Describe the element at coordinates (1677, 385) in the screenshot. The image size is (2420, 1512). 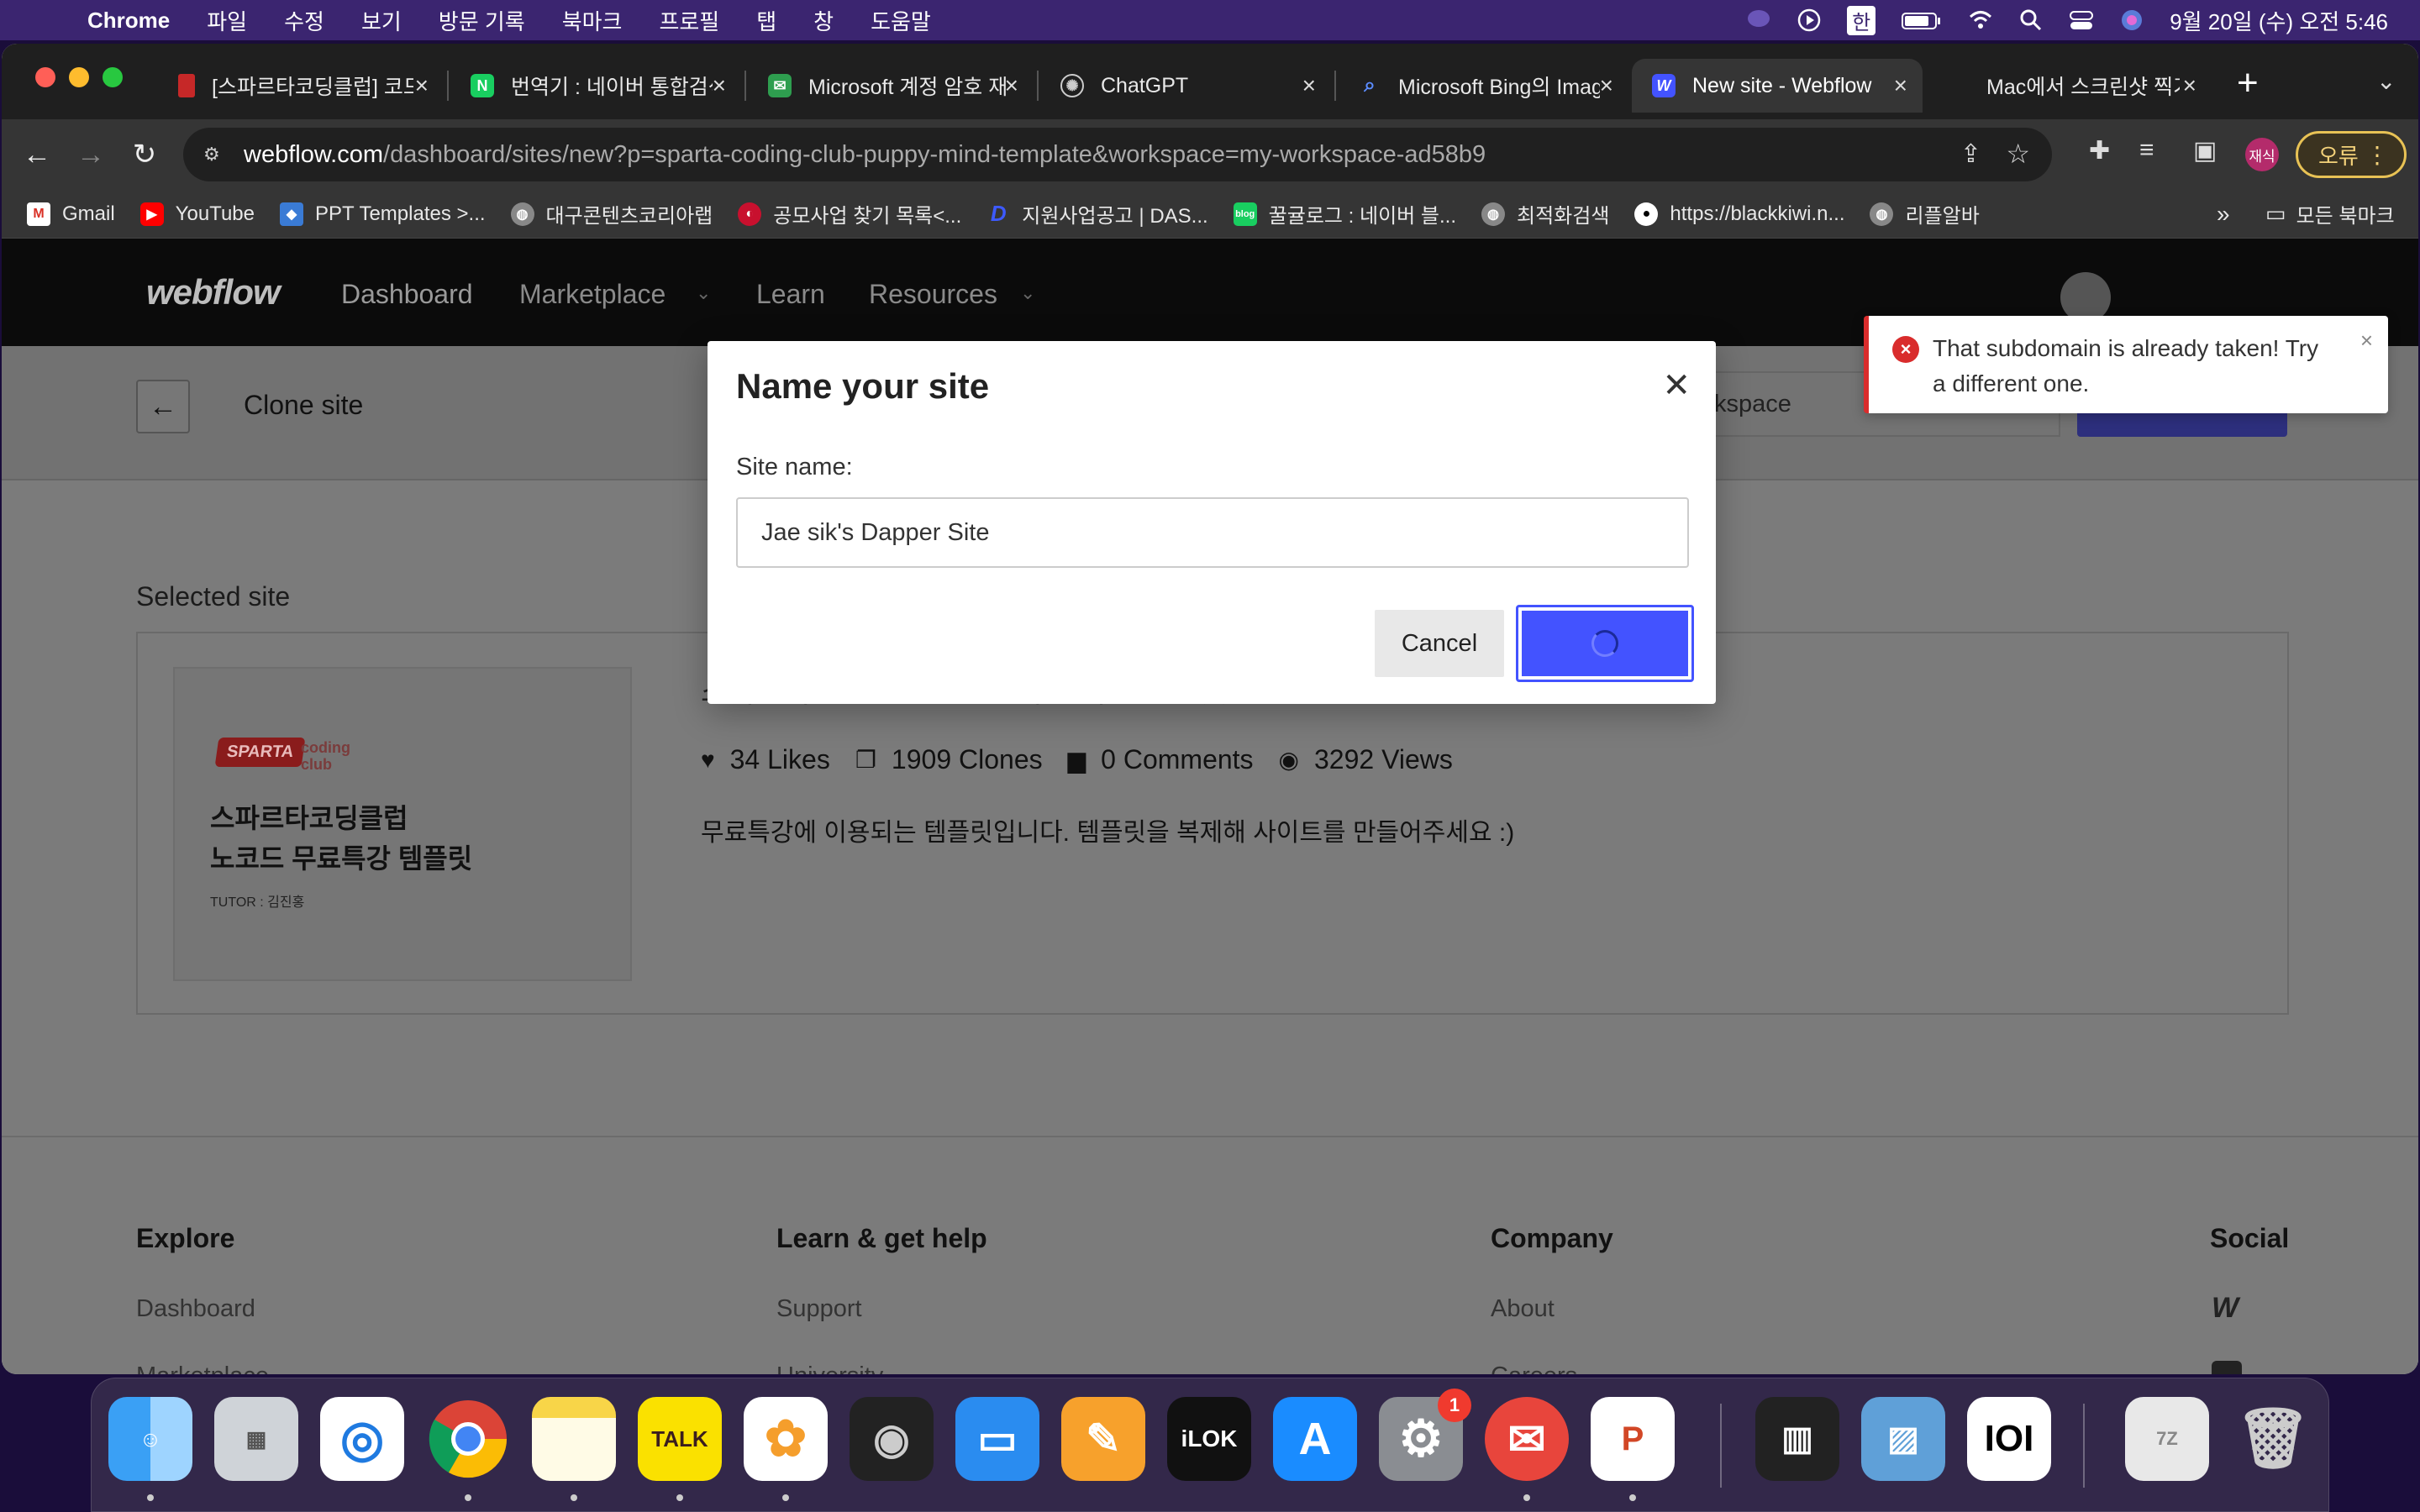
I see `close-icon: ✕` at that location.